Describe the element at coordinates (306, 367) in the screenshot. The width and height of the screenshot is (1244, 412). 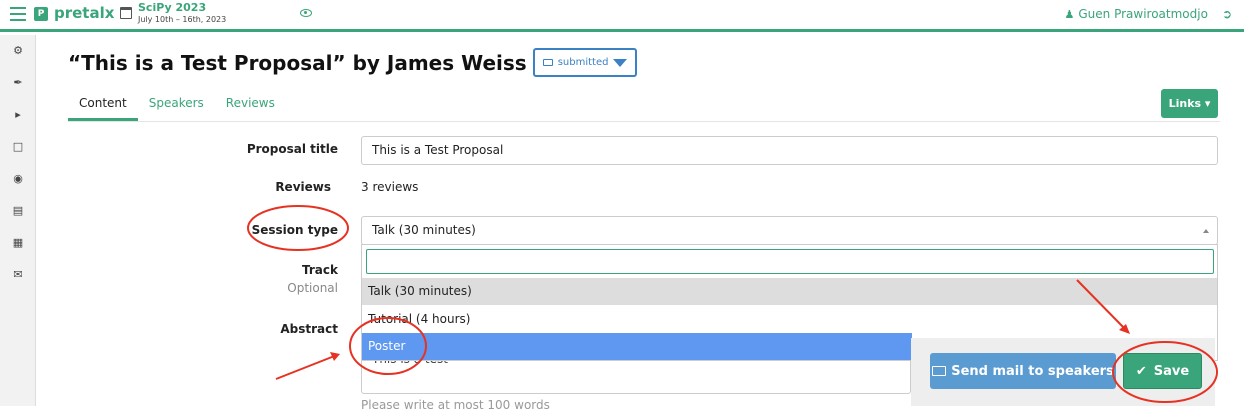
I see `annotation-arrow-poster` at that location.